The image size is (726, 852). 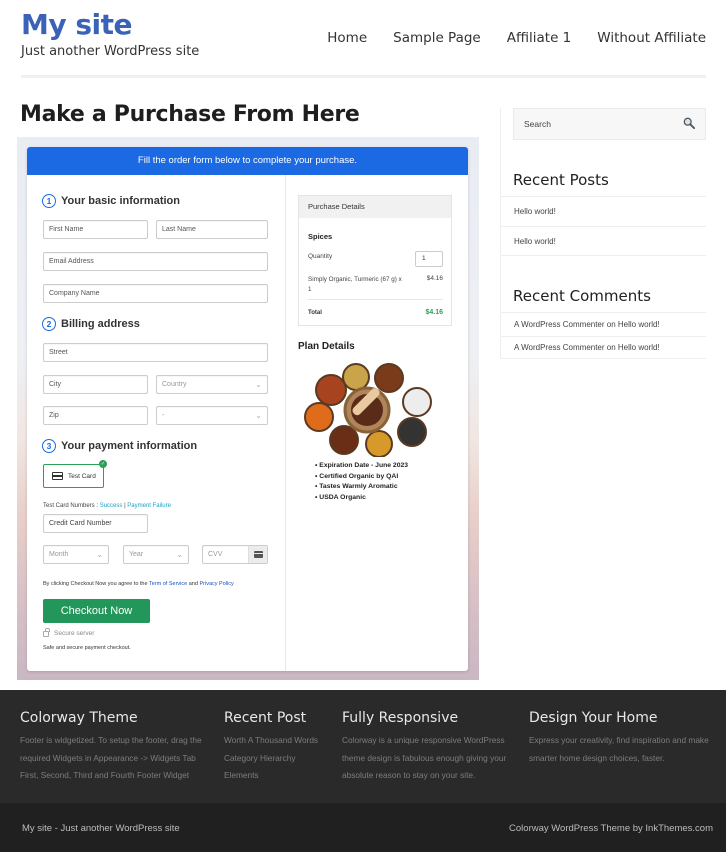 I want to click on test-card-label: Test Card Numbers :, so click(x=71, y=506).